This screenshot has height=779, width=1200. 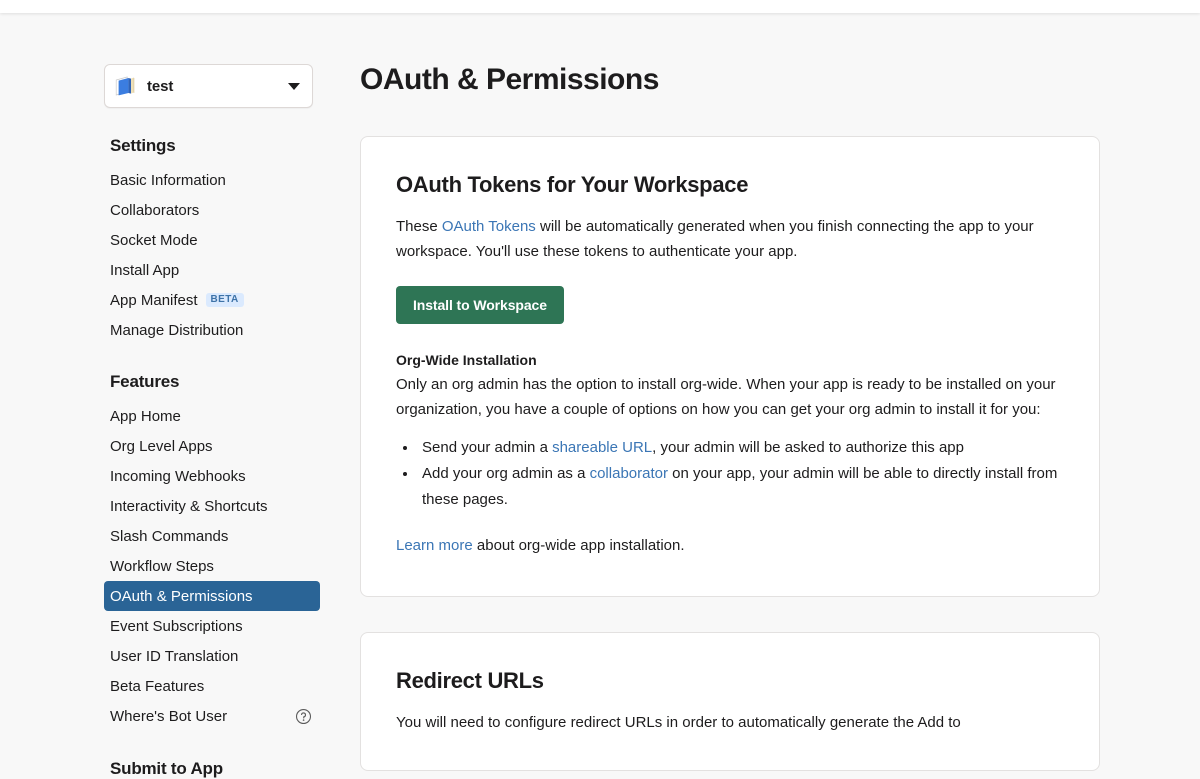 What do you see at coordinates (208, 86) in the screenshot?
I see `app-selector: test` at bounding box center [208, 86].